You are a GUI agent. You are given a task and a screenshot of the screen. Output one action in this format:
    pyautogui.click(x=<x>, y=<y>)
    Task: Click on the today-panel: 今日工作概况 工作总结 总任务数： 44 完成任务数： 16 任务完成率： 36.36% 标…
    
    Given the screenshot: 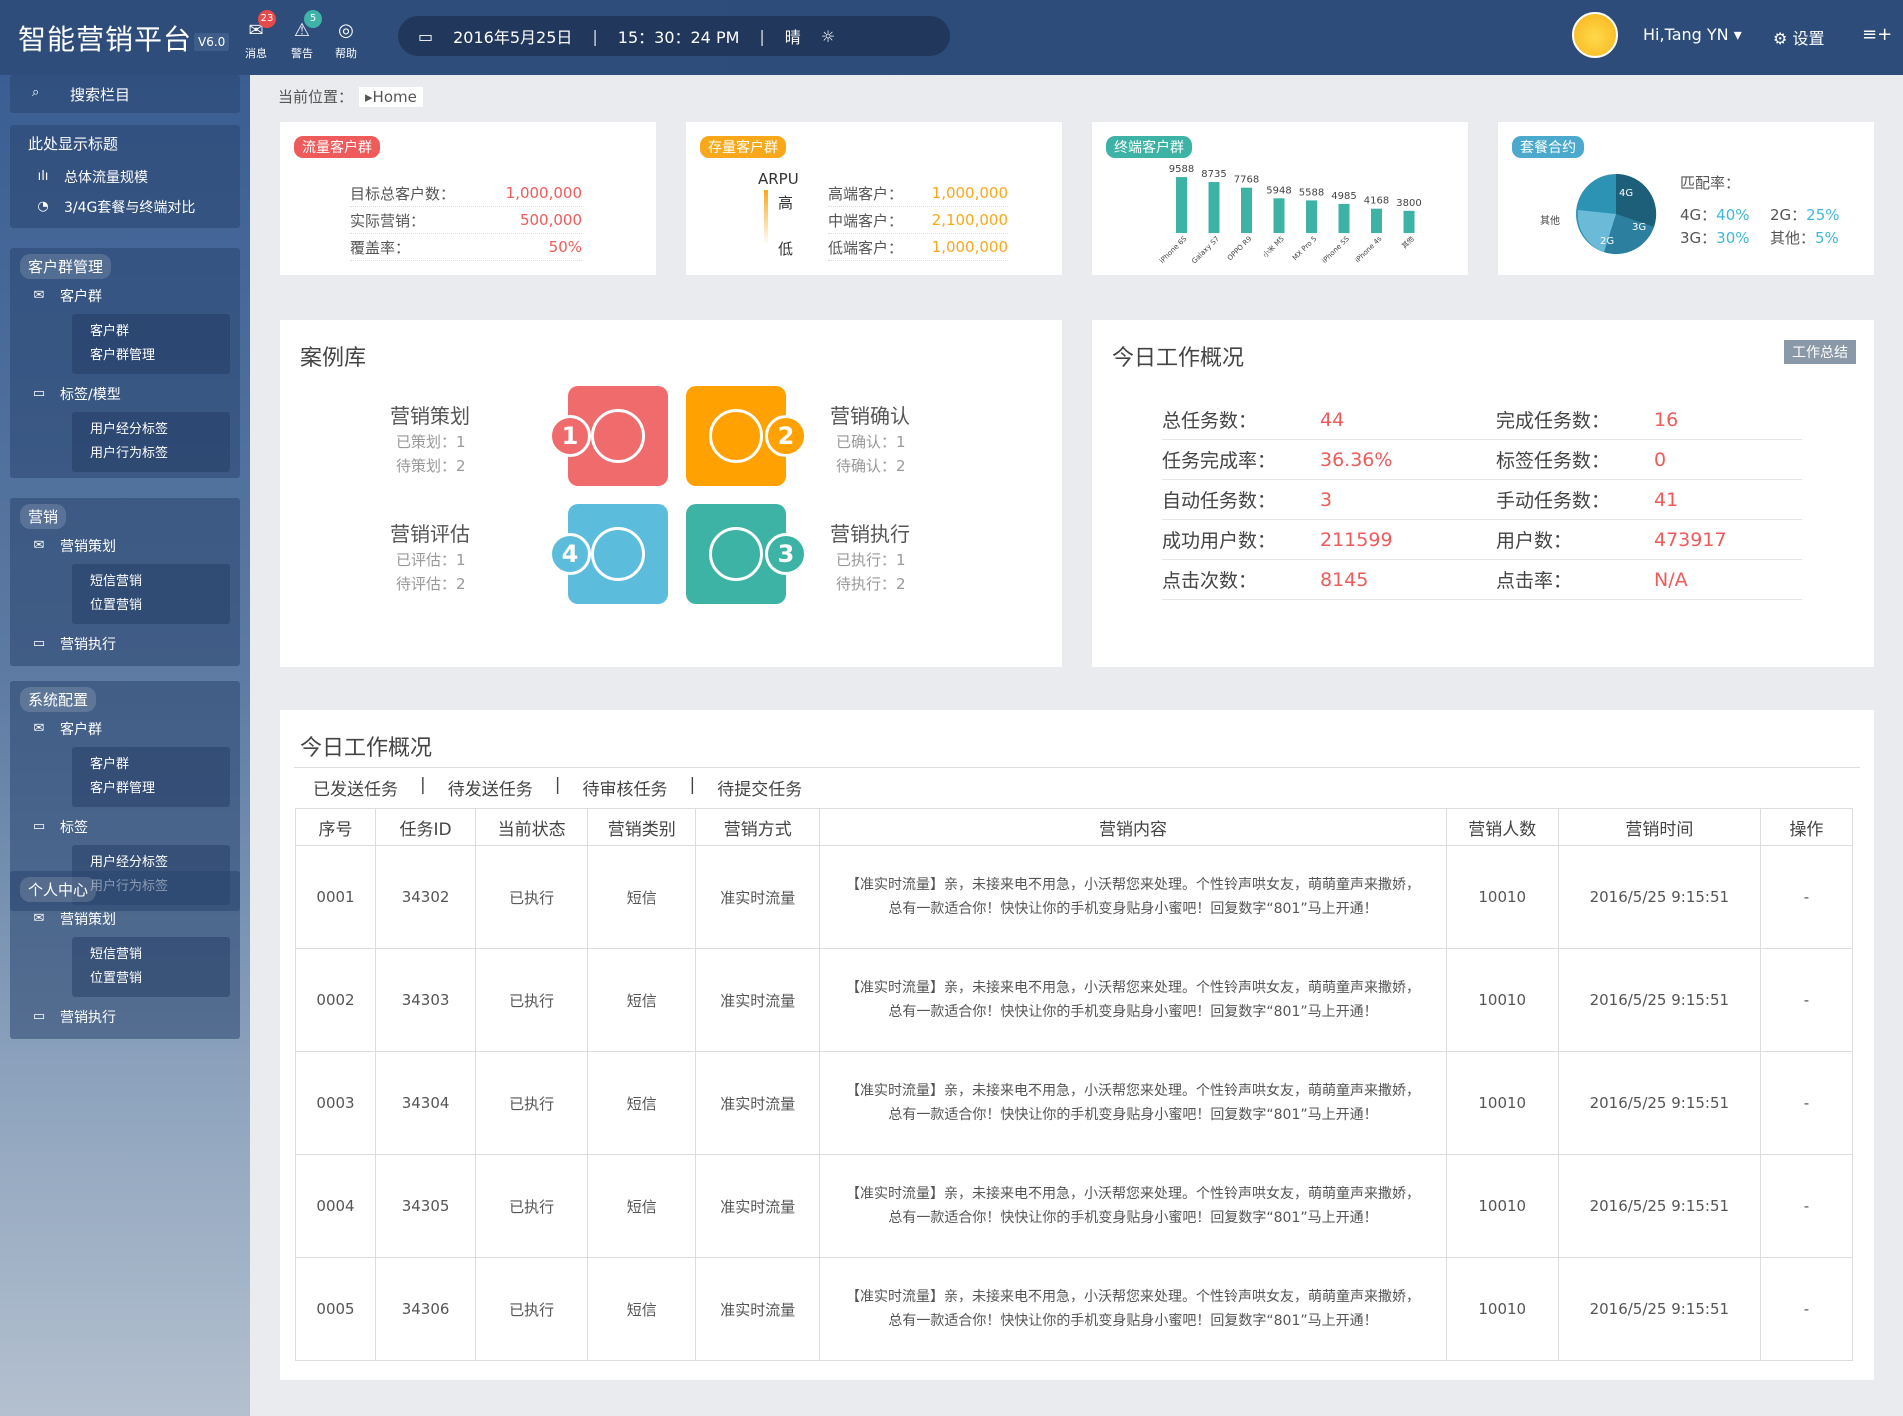 What is the action you would take?
    pyautogui.click(x=1483, y=493)
    